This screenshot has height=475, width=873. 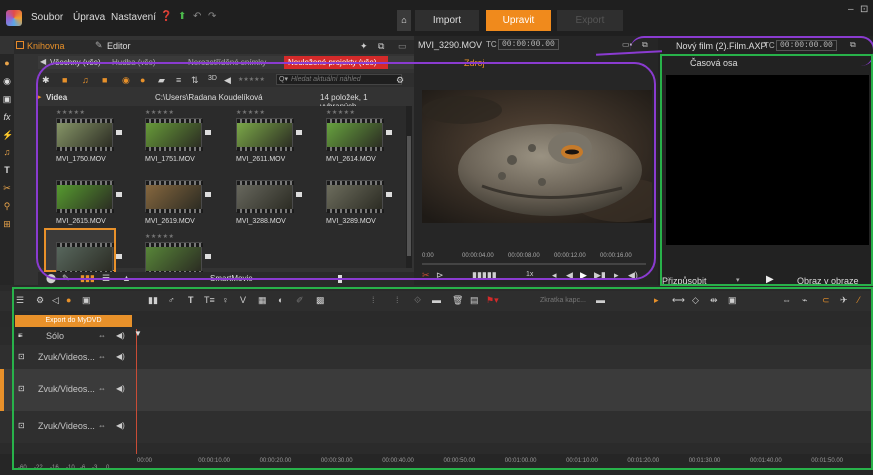 What do you see at coordinates (7, 206) in the screenshot?
I see `sidebar-sound-icon: ⚲` at bounding box center [7, 206].